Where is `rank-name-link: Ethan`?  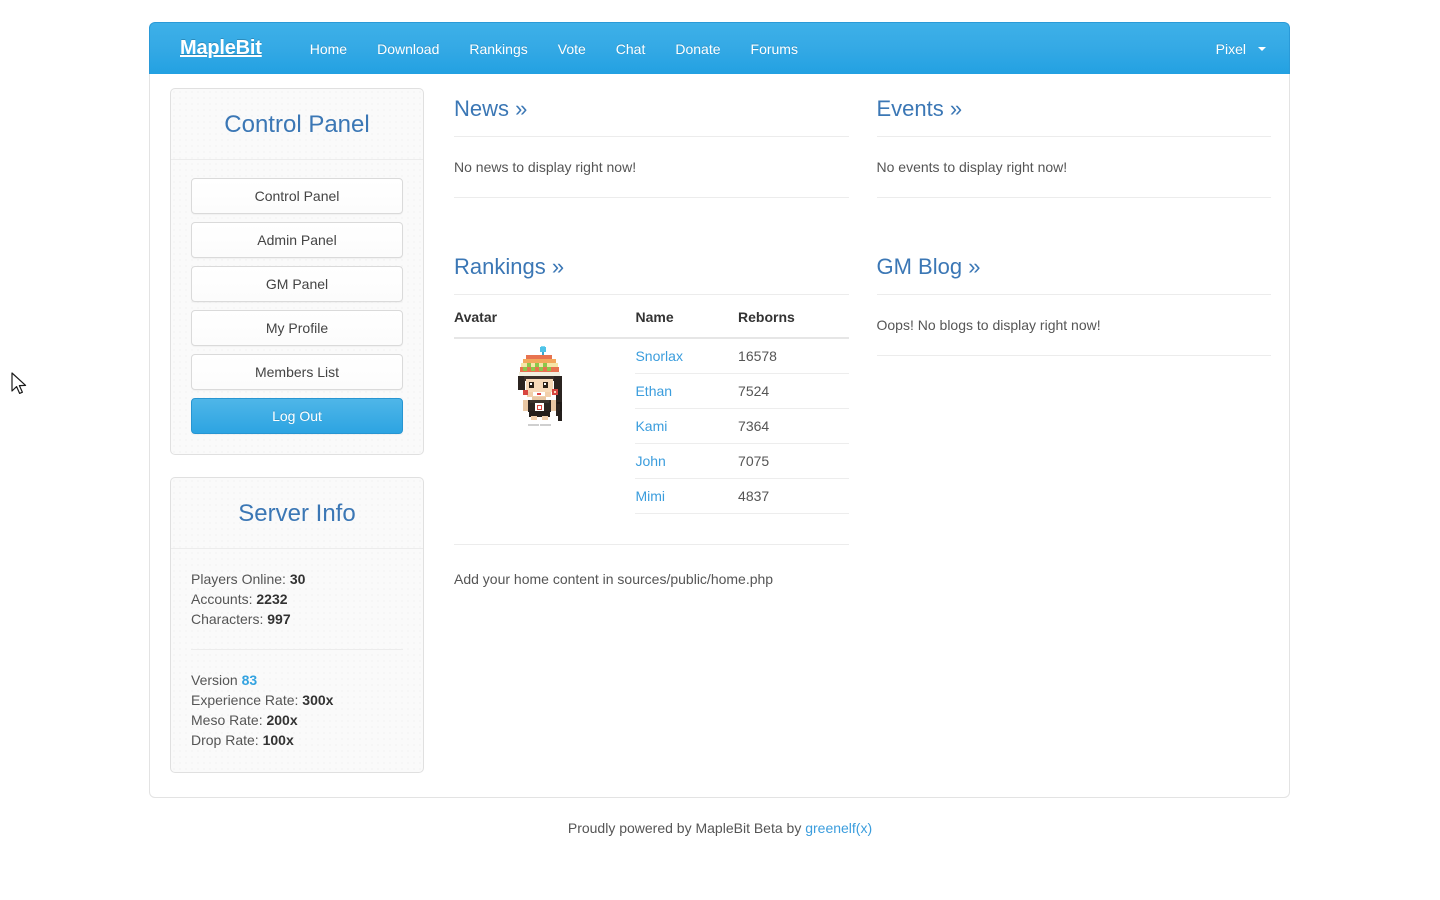 rank-name-link: Ethan is located at coordinates (653, 391).